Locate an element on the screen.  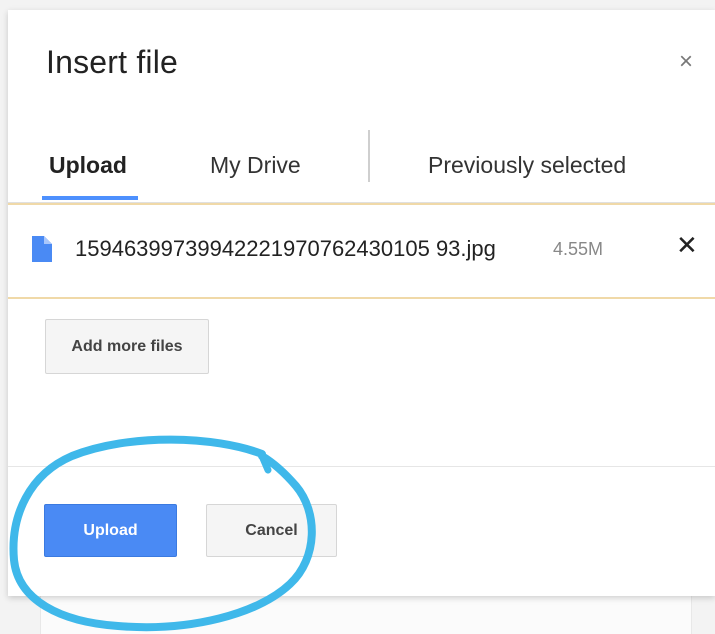
footer-divider is located at coordinates (361, 466).